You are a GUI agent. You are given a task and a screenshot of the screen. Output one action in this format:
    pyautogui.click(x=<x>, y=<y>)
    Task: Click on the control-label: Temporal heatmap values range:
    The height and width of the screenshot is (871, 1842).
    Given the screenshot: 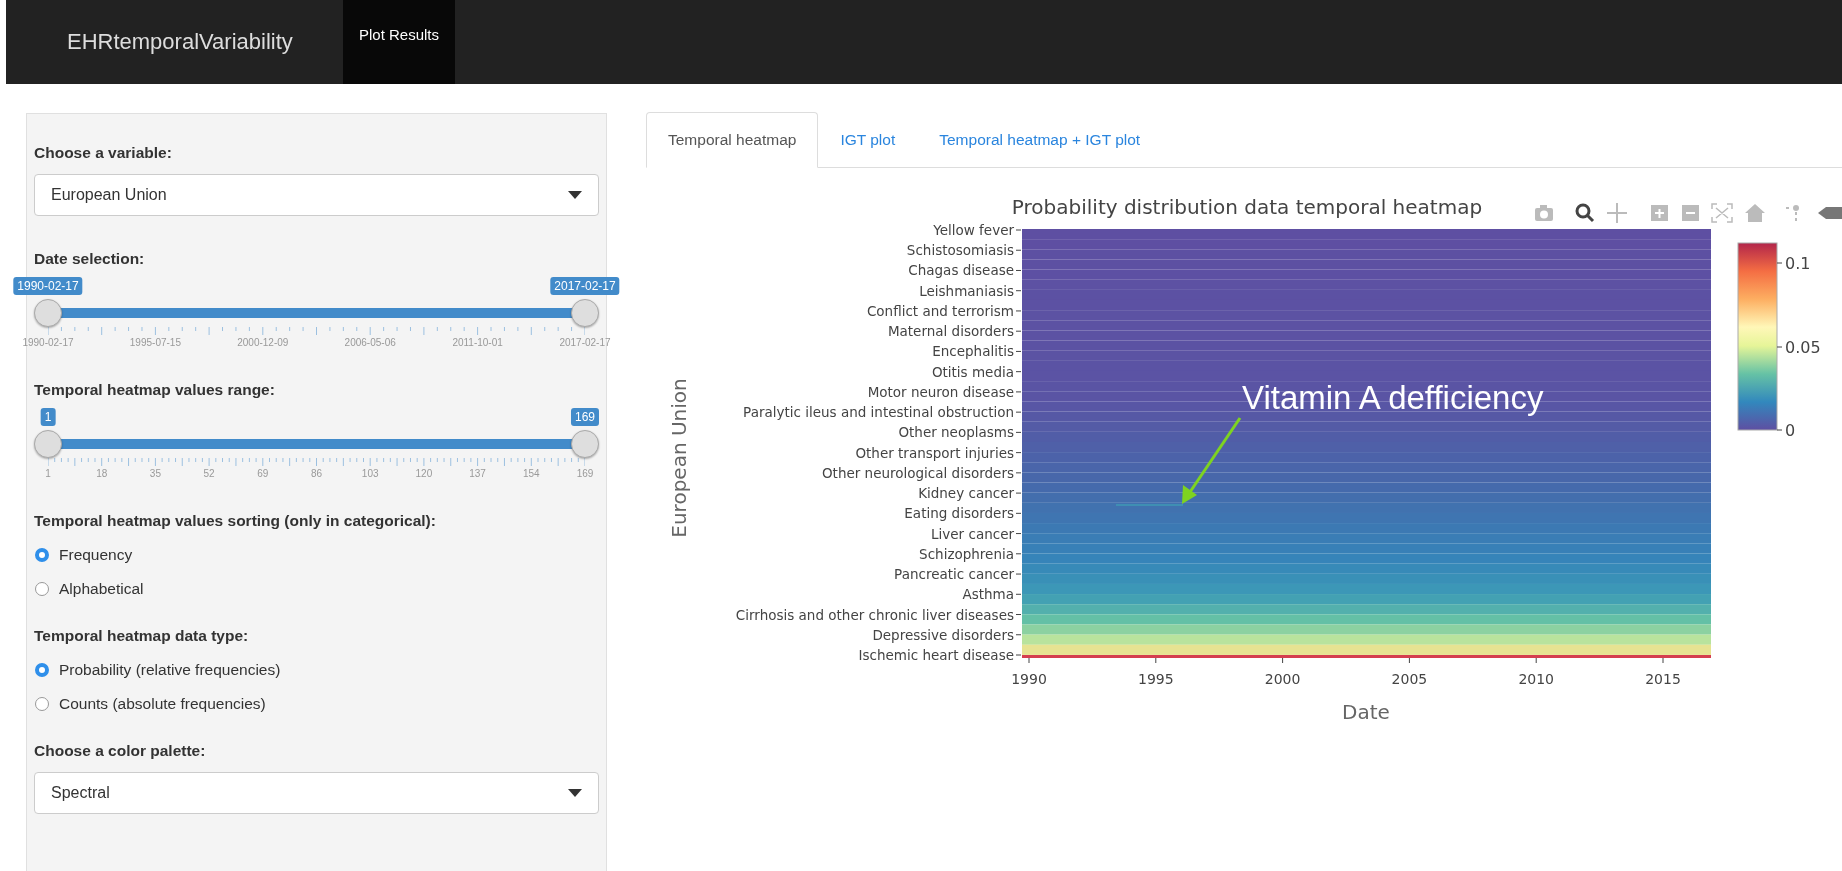 What is the action you would take?
    pyautogui.click(x=155, y=390)
    